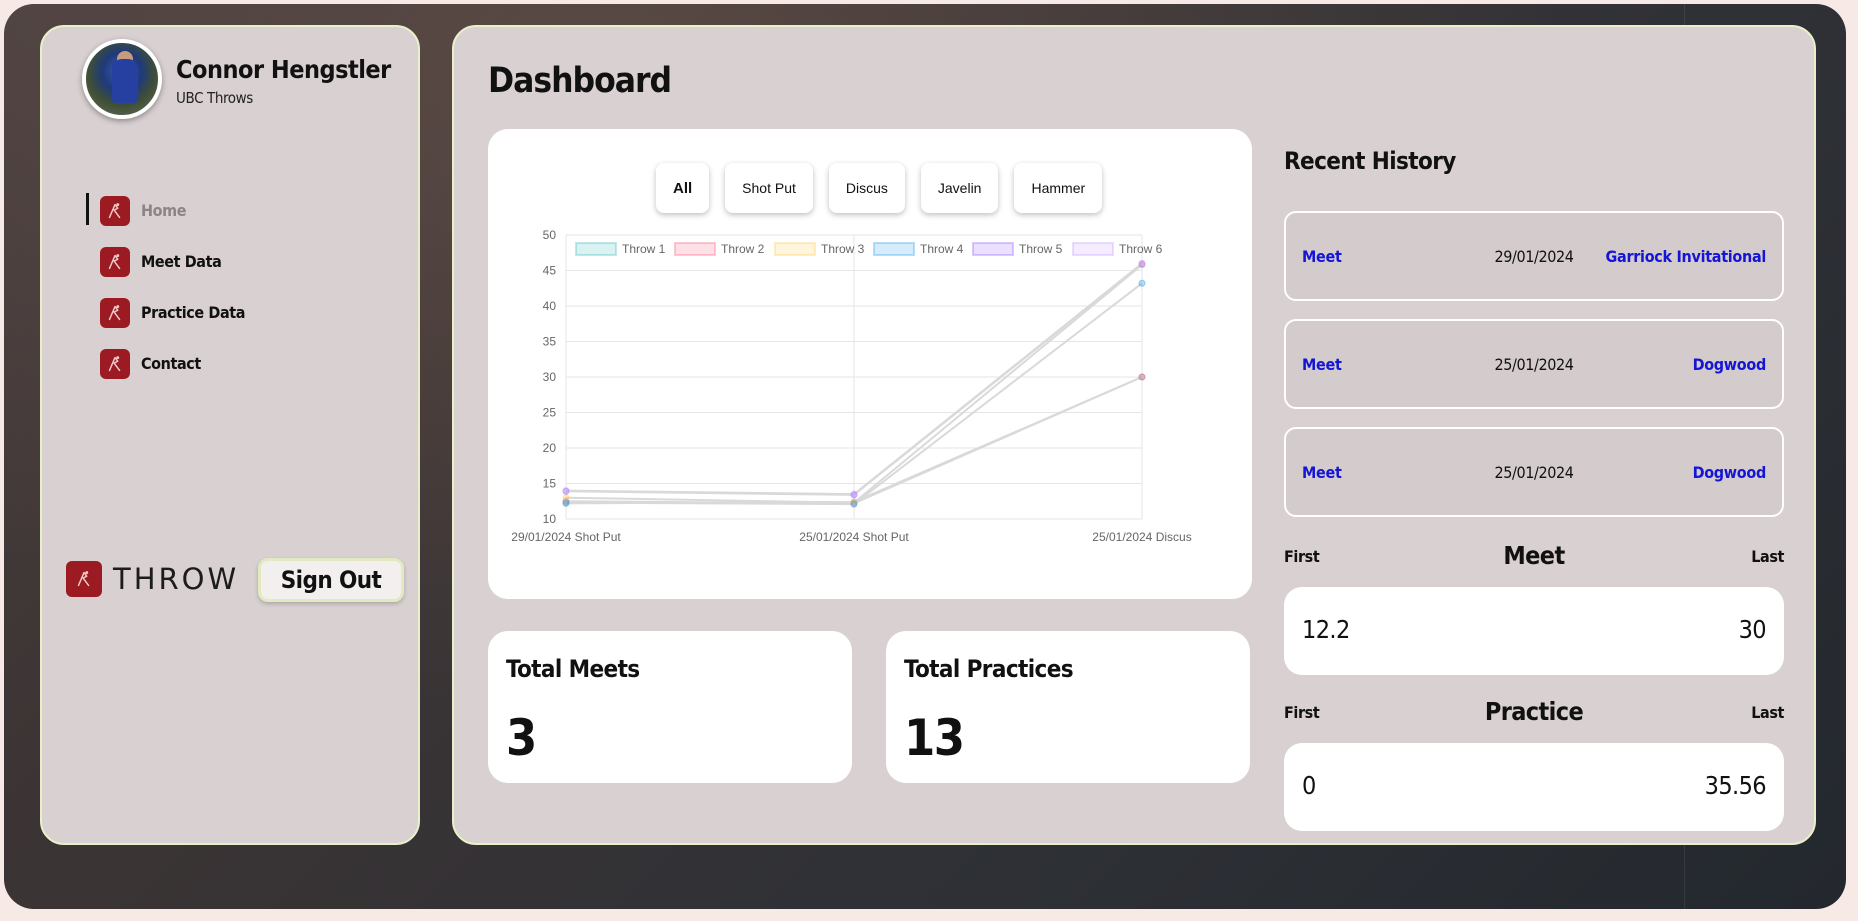 This screenshot has height=921, width=1858. What do you see at coordinates (550, 484) in the screenshot?
I see `y-tick-label: 15` at bounding box center [550, 484].